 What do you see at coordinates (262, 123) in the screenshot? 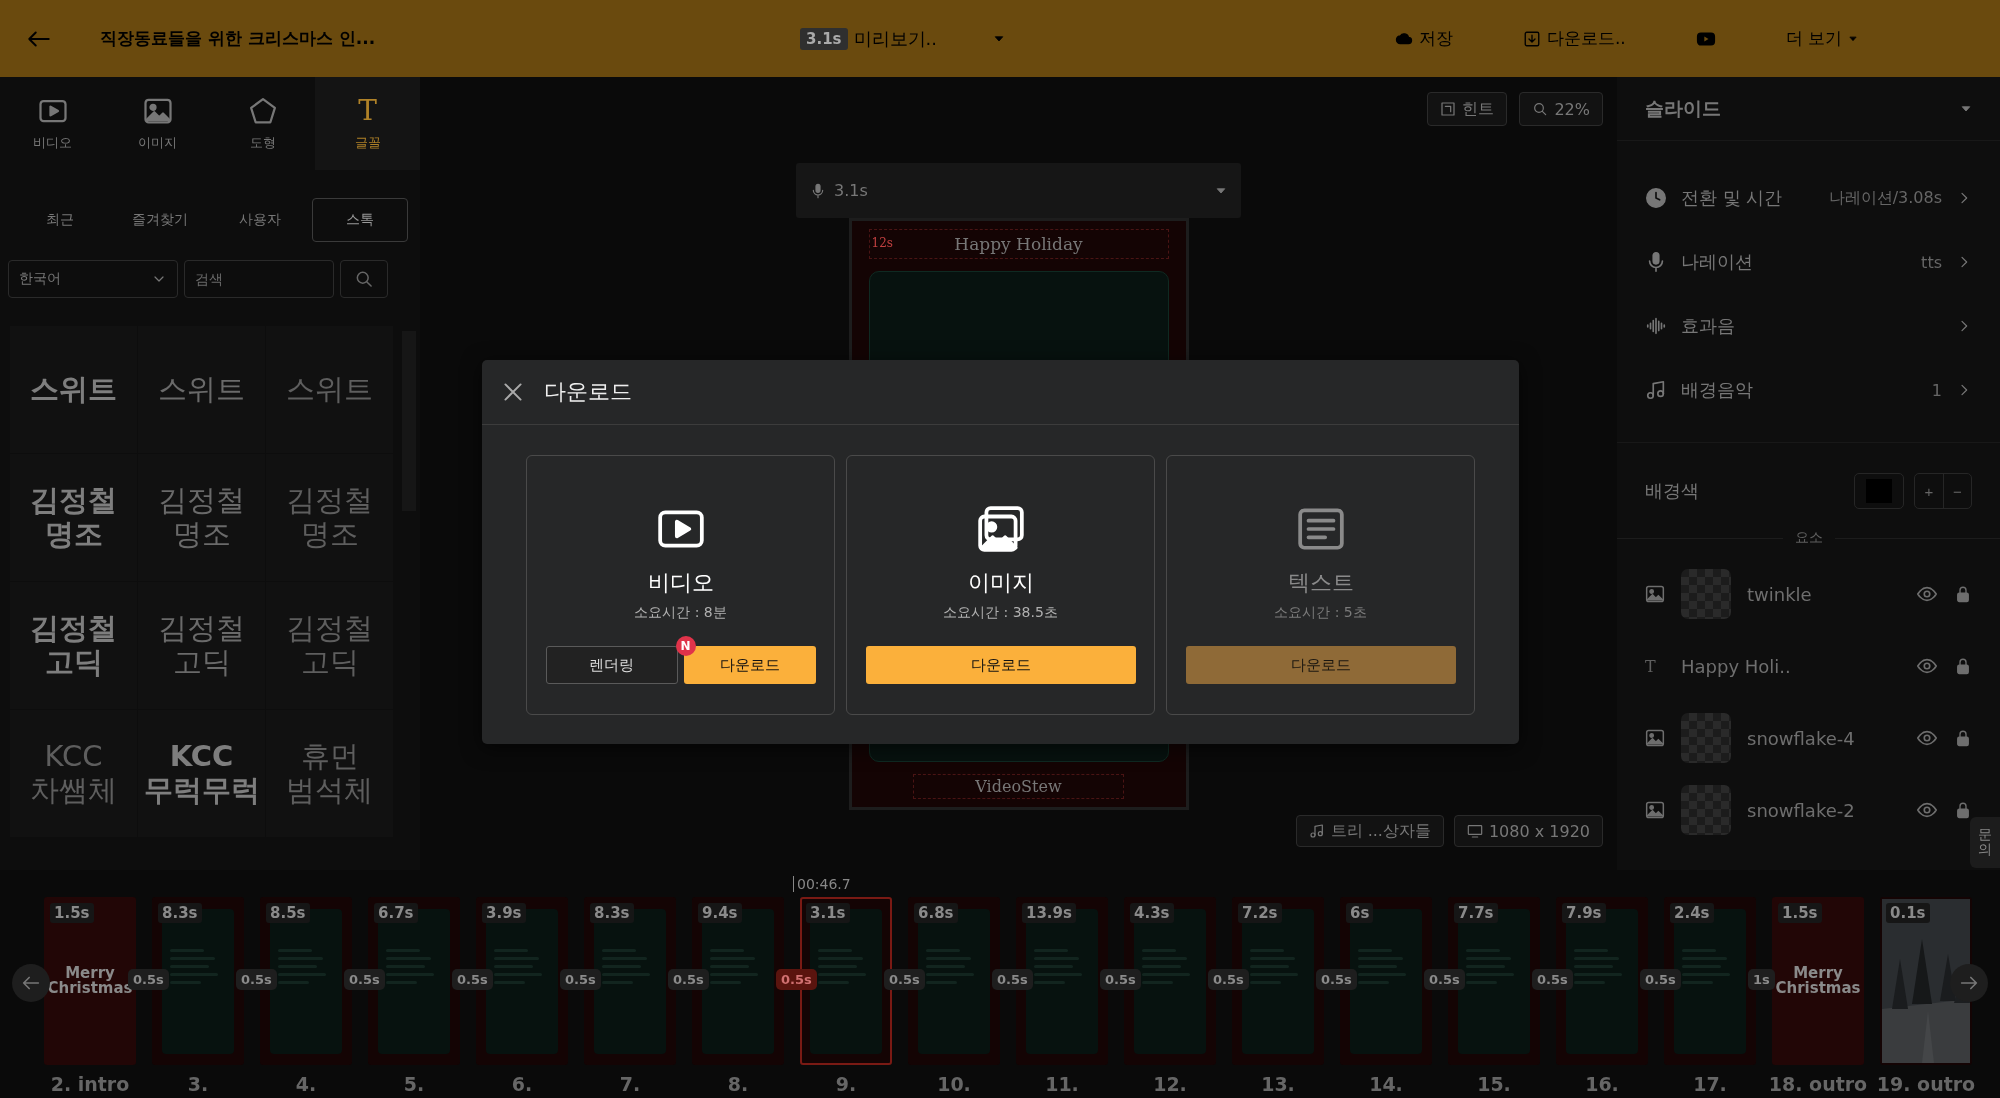
I see `panel-tab: 도형` at bounding box center [262, 123].